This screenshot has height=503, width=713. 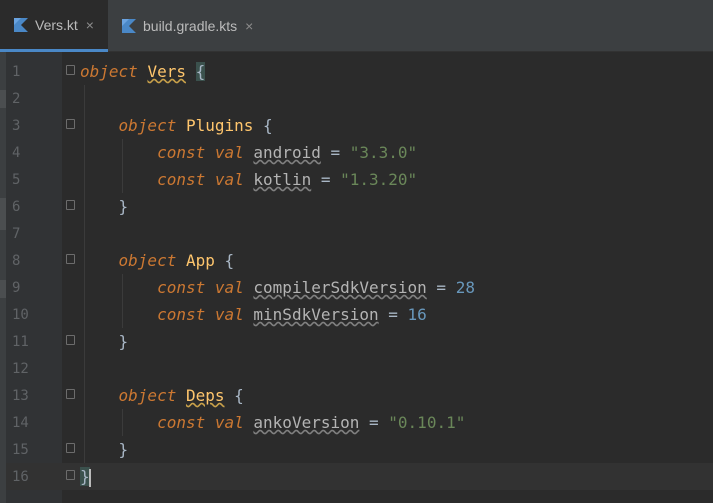 What do you see at coordinates (16, 71) in the screenshot?
I see `line-number: 1` at bounding box center [16, 71].